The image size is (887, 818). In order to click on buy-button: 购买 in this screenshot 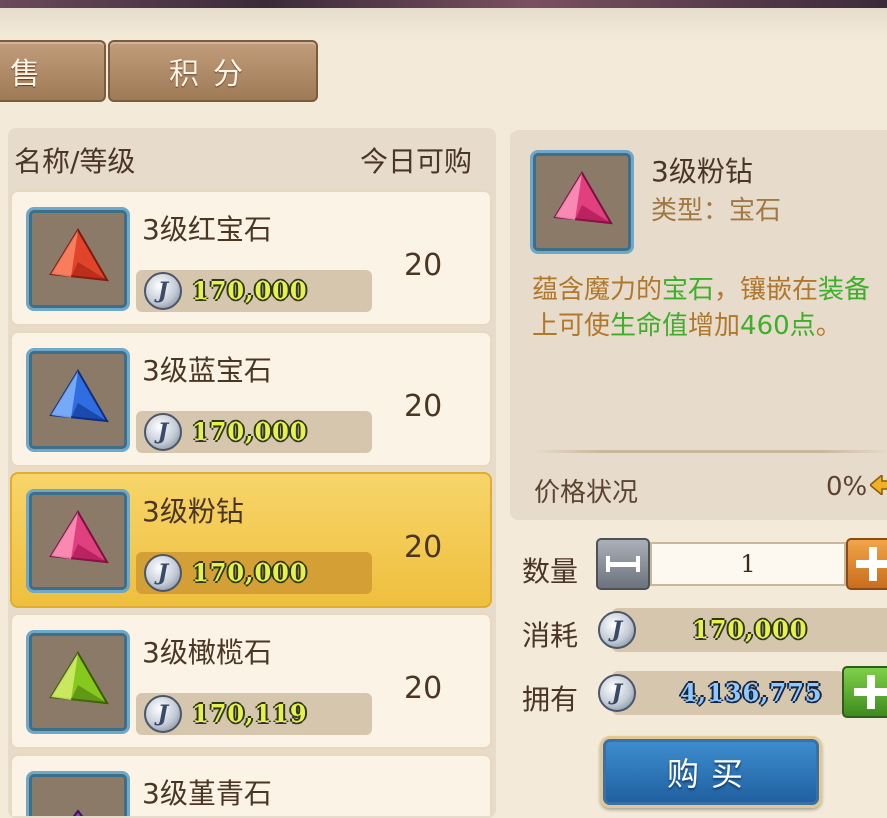, I will do `click(711, 772)`.